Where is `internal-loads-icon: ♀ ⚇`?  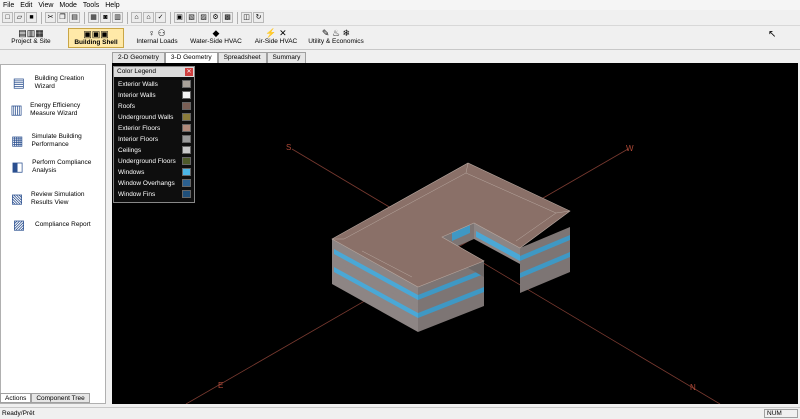 internal-loads-icon: ♀ ⚇ is located at coordinates (157, 33).